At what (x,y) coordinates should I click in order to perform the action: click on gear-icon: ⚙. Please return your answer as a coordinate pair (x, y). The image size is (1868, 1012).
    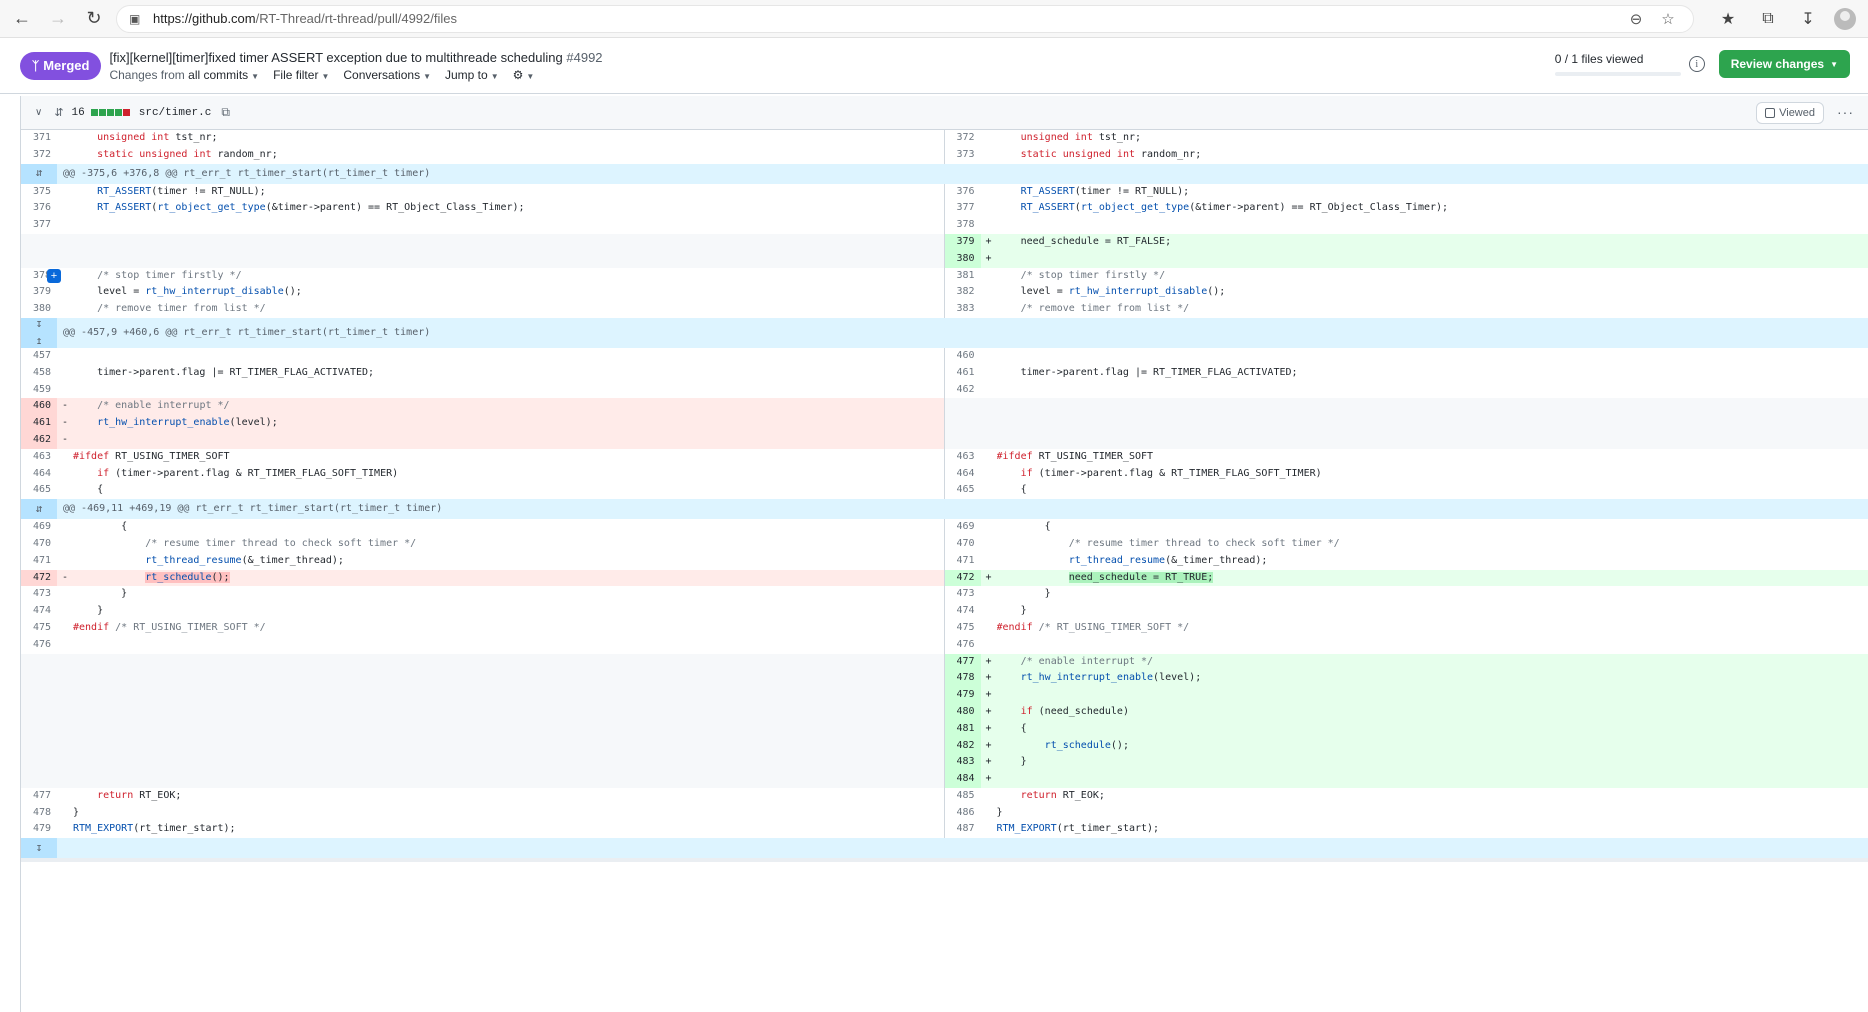
    Looking at the image, I should click on (518, 74).